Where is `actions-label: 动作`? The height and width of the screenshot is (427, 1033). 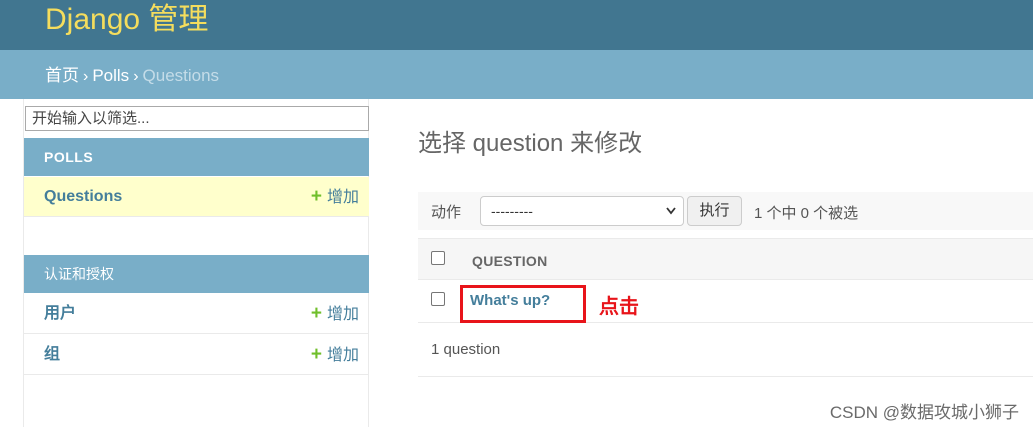 actions-label: 动作 is located at coordinates (446, 212).